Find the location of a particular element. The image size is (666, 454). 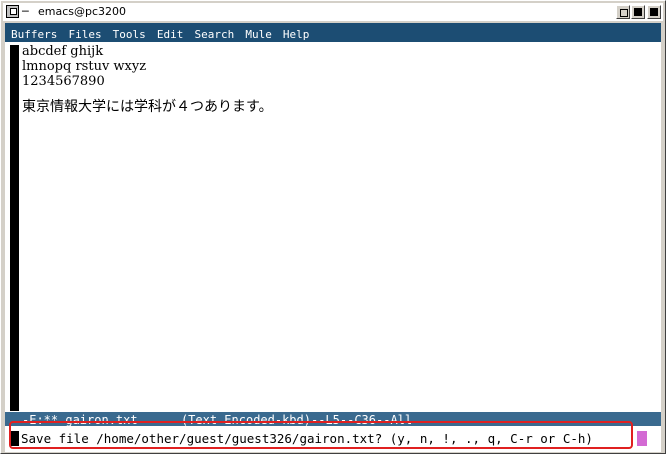

buffer-line-1: abcdef ghijk is located at coordinates (63, 51).